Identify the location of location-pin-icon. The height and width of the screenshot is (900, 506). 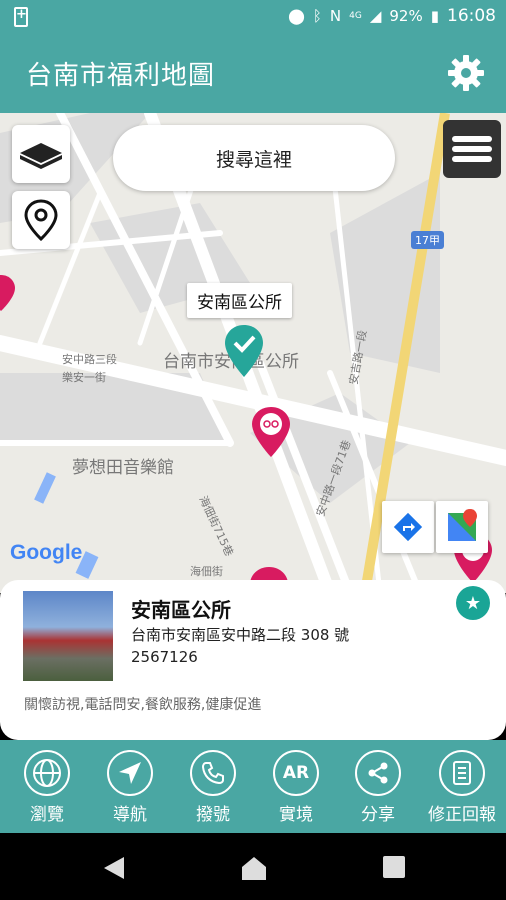
(41, 220).